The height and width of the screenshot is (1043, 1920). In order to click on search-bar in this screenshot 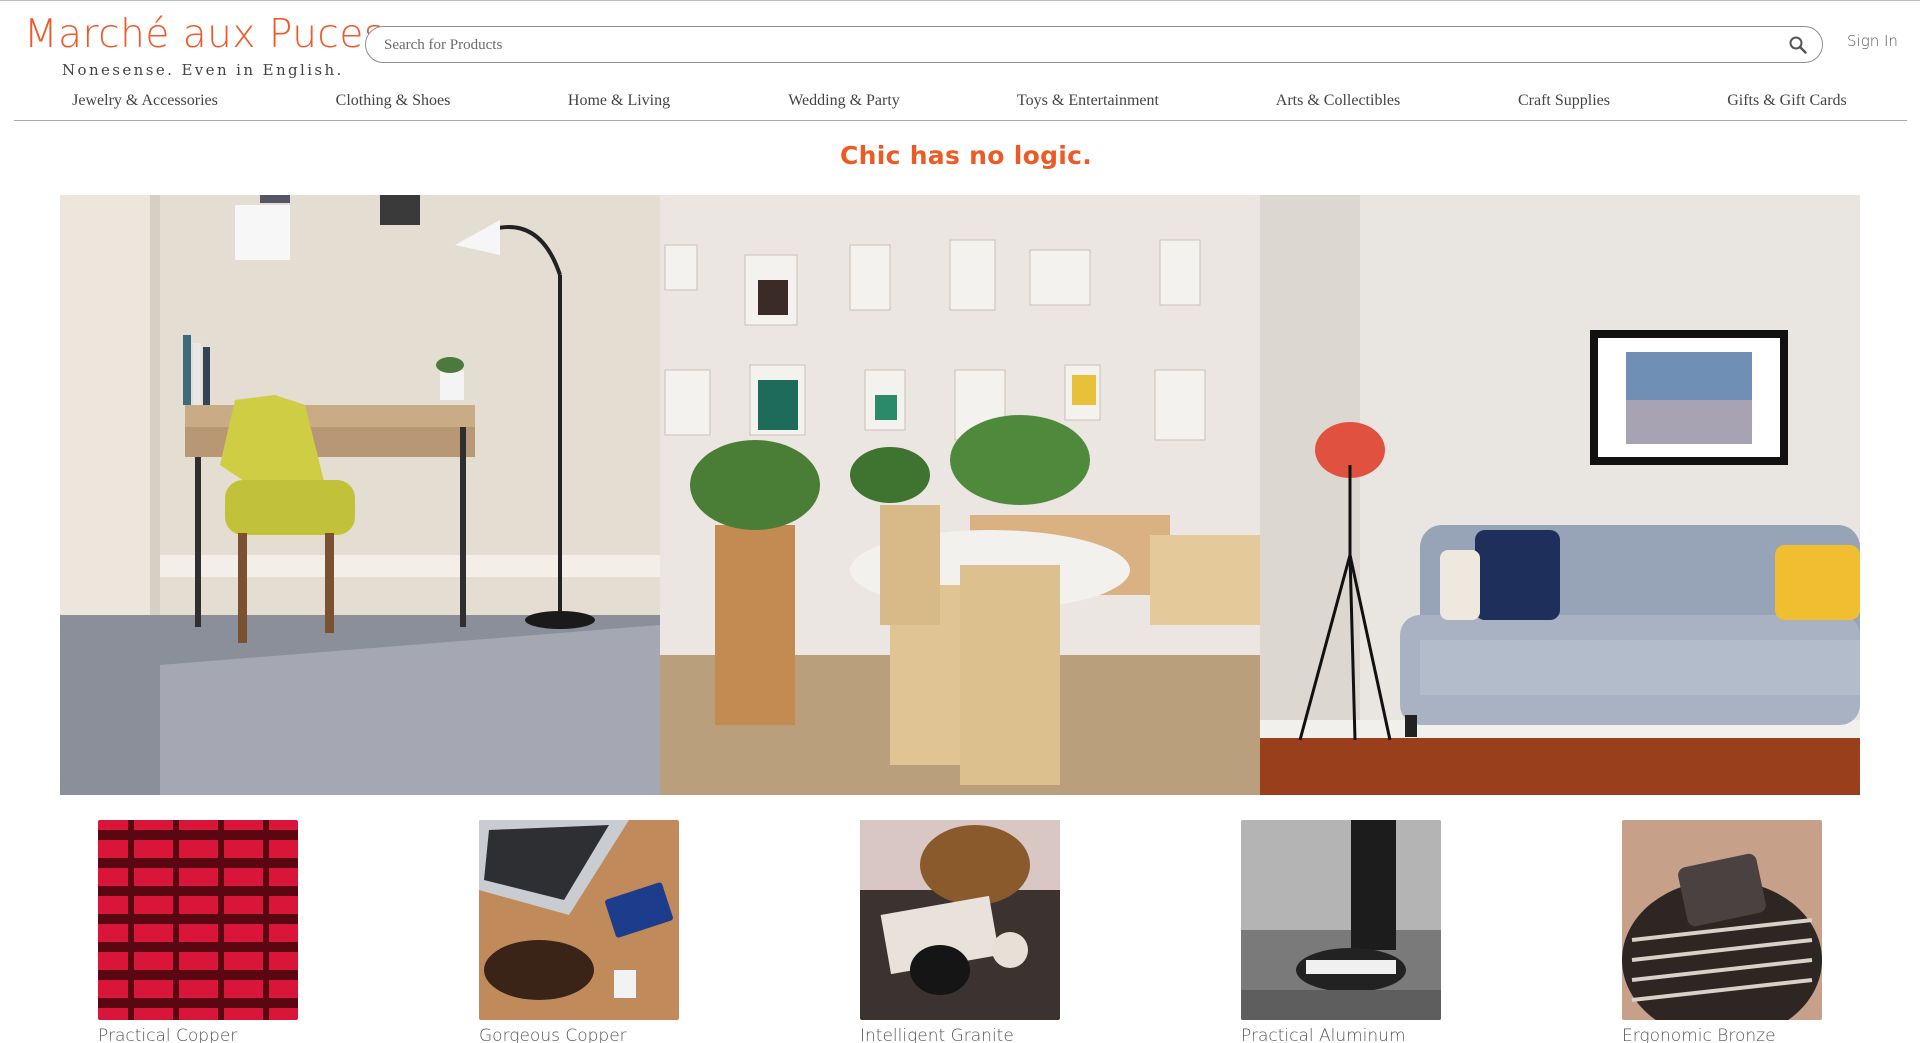, I will do `click(1094, 44)`.